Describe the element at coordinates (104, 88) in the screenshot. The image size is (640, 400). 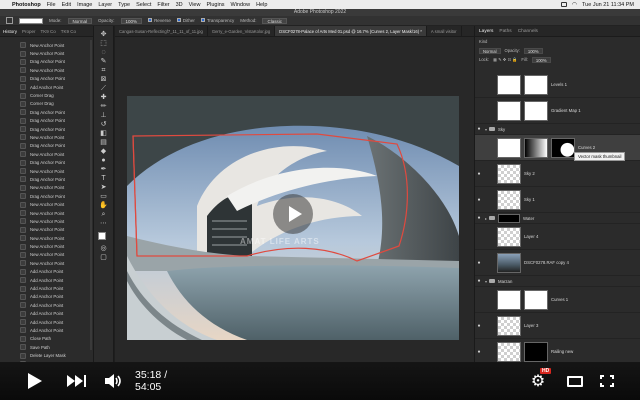
I see `eyedropper-tool-icon: ⟋` at that location.